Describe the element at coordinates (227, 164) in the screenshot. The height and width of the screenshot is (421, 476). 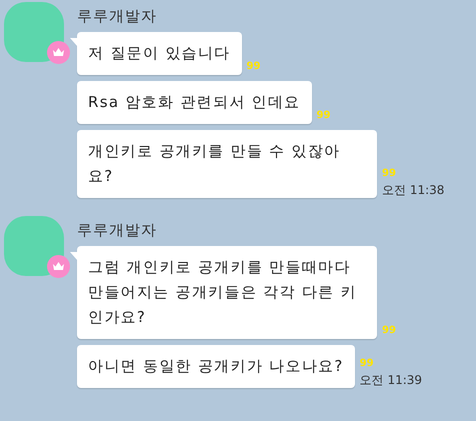
I see `message-bubble: 개인키로 공개키를 만들 수 있잖아요?` at that location.